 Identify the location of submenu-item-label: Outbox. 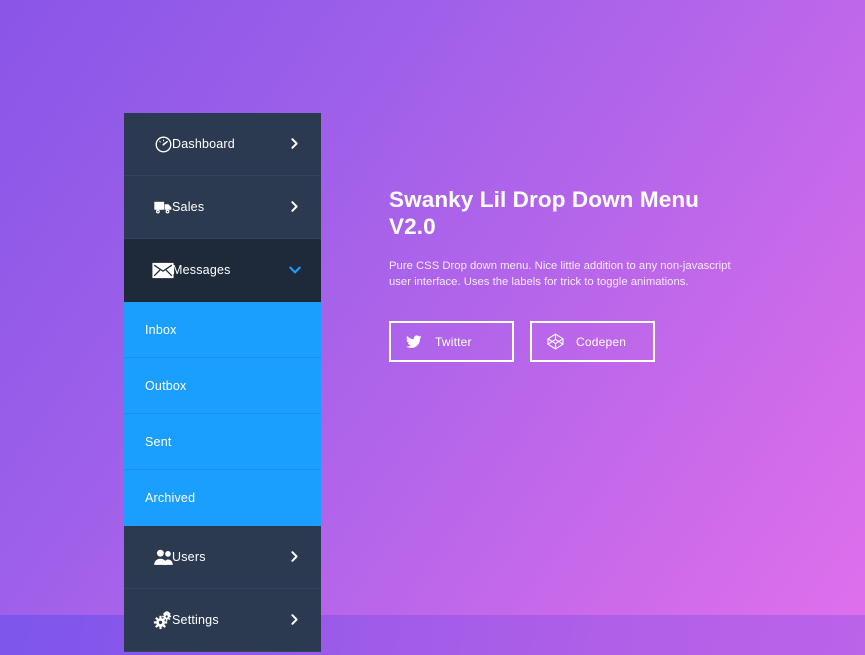
(166, 385).